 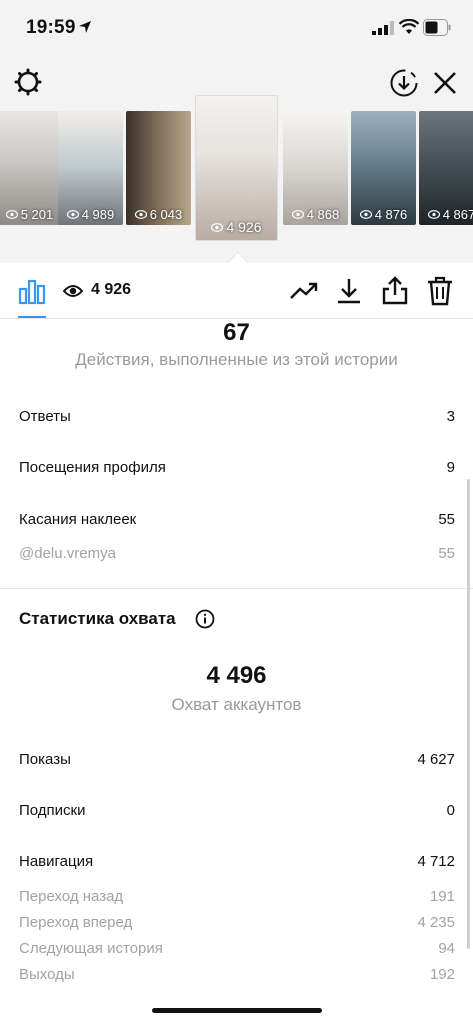 I want to click on thumbnail-views: 5 201, so click(x=31, y=214).